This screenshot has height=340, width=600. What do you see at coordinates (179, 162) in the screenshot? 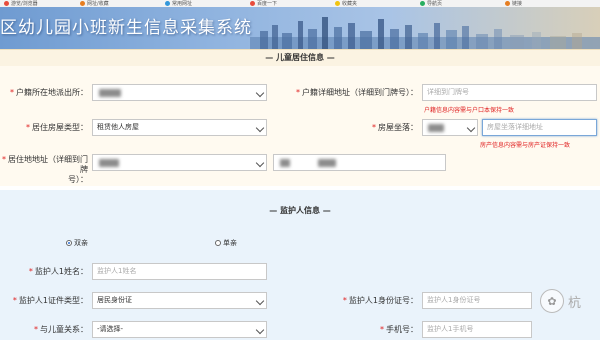
I see `residence-district-select` at bounding box center [179, 162].